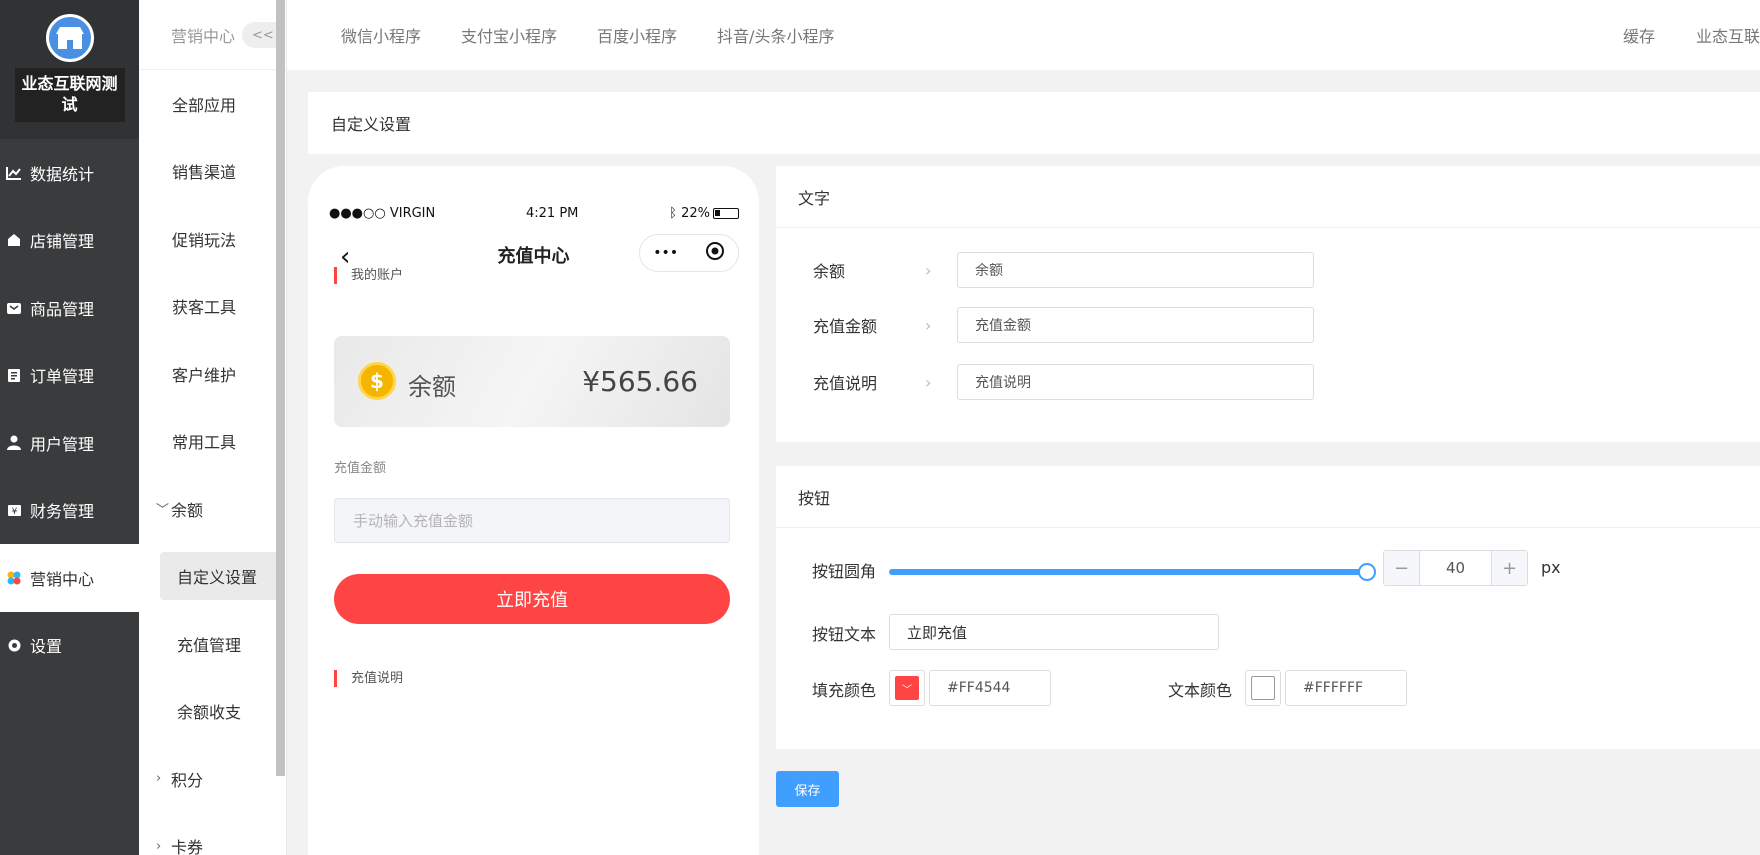  What do you see at coordinates (532, 520) in the screenshot?
I see `recharge-amount-input` at bounding box center [532, 520].